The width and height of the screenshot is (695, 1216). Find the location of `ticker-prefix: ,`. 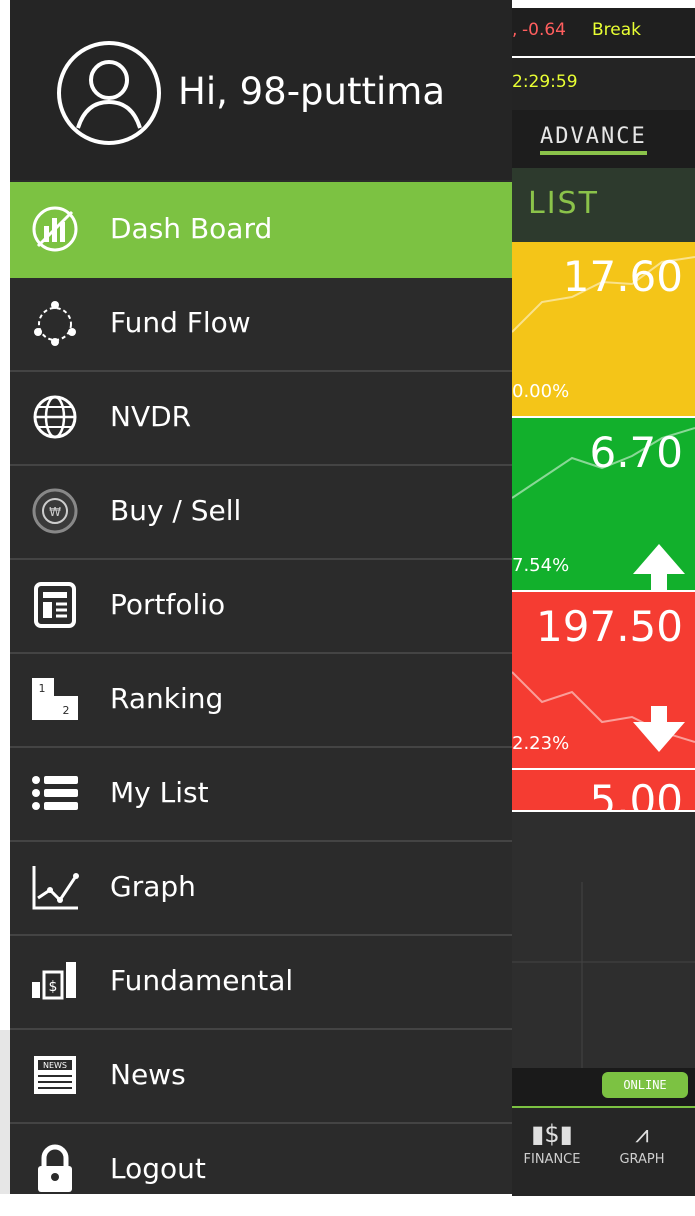

ticker-prefix: , is located at coordinates (515, 30).